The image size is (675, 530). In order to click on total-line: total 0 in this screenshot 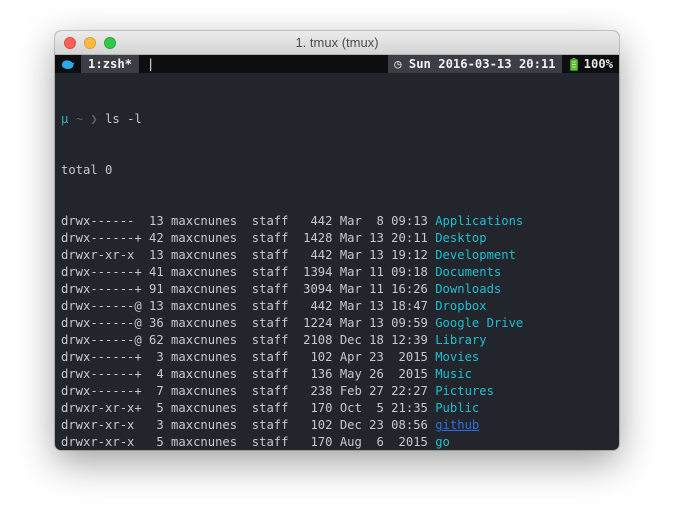, I will do `click(87, 170)`.